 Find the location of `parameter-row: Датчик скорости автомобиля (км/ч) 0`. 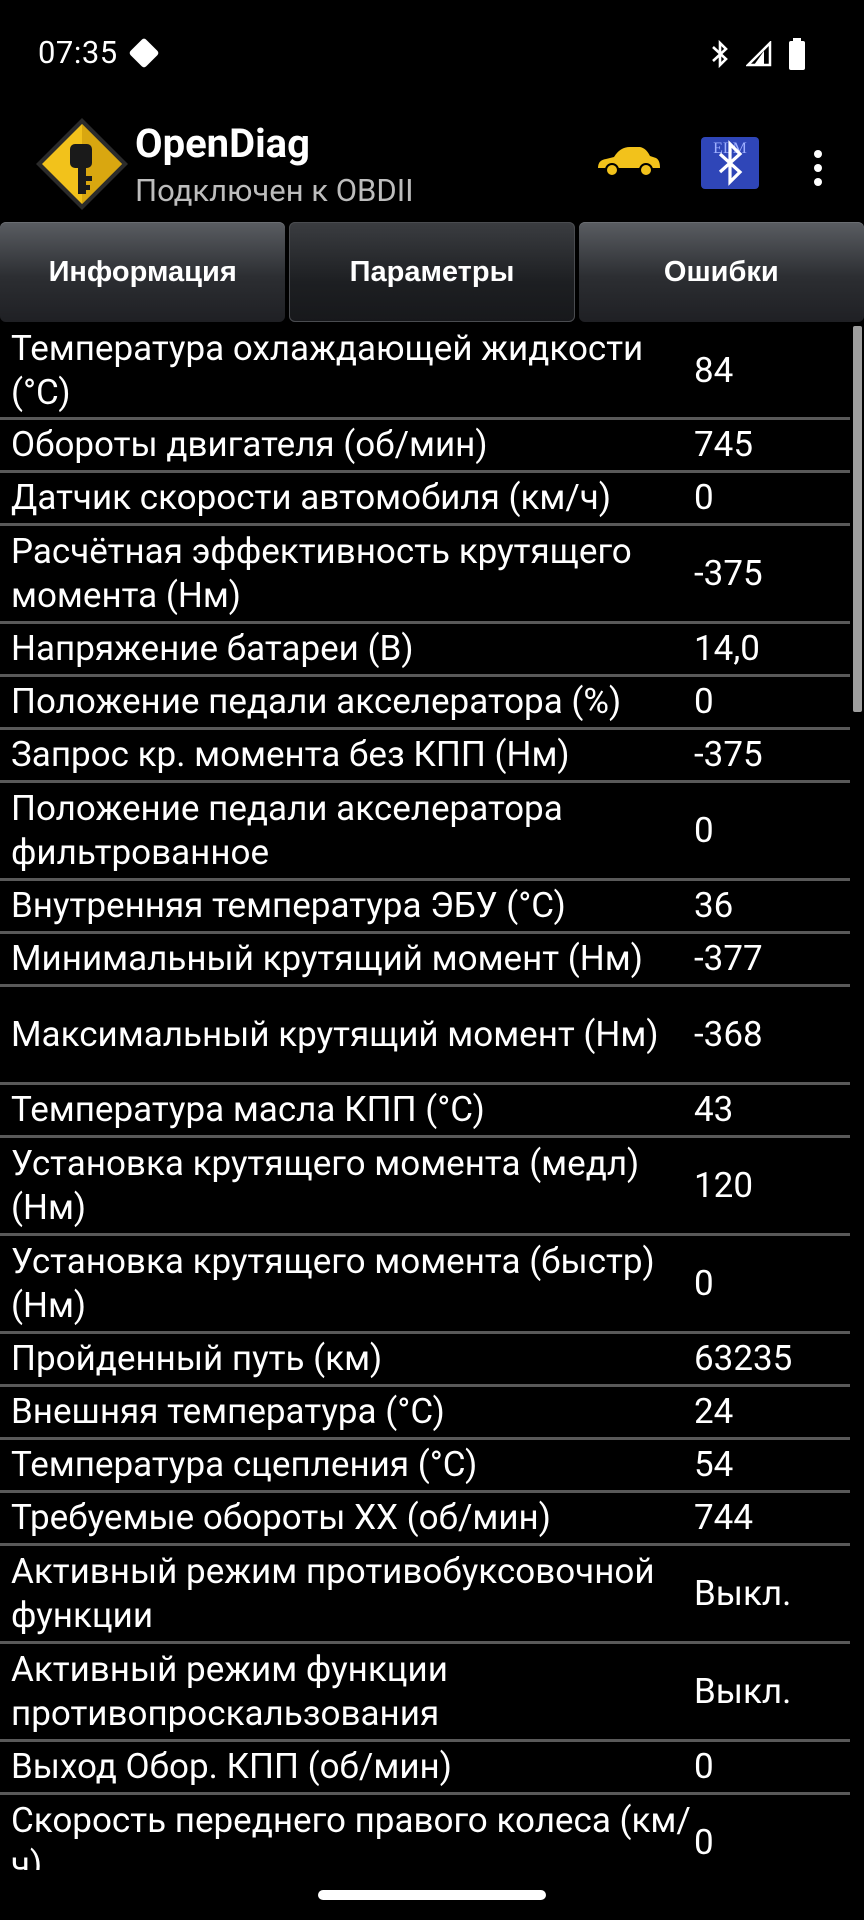

parameter-row: Датчик скорости автомобиля (км/ч) 0 is located at coordinates (425, 499).